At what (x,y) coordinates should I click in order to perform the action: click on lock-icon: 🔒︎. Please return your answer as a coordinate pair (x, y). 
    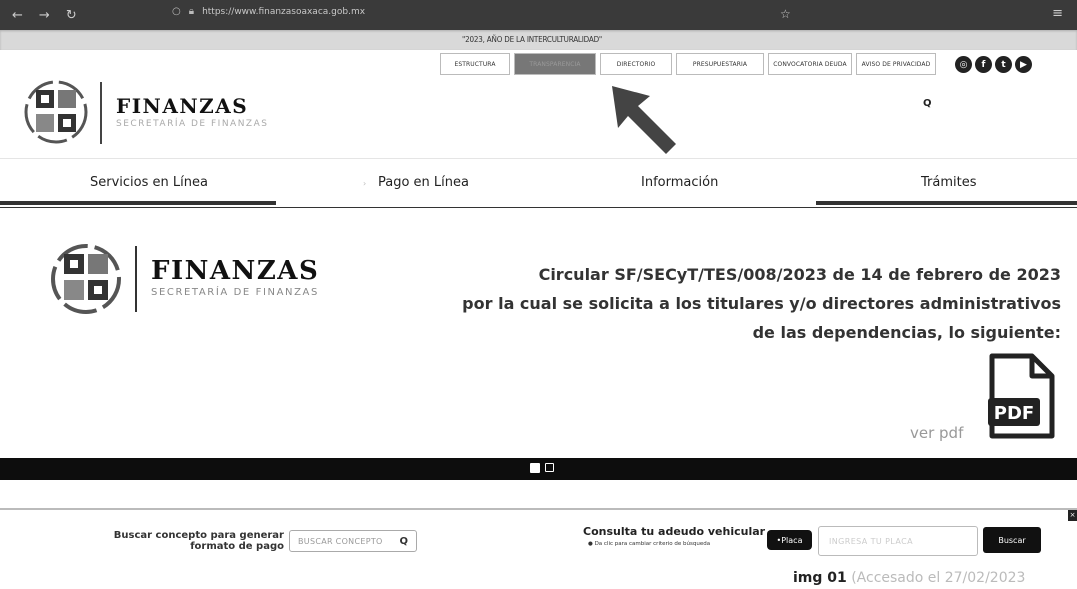
    Looking at the image, I should click on (191, 11).